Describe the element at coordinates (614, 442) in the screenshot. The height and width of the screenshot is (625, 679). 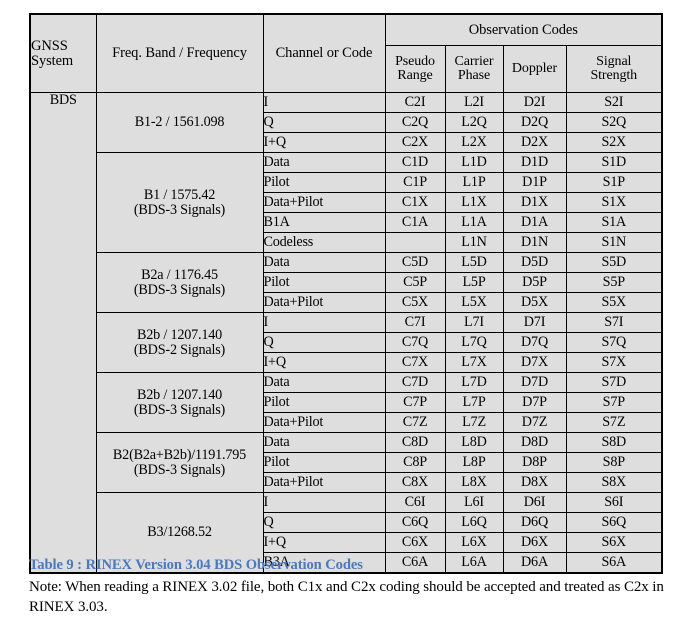
I see `cell-signal-strength: S8D` at that location.